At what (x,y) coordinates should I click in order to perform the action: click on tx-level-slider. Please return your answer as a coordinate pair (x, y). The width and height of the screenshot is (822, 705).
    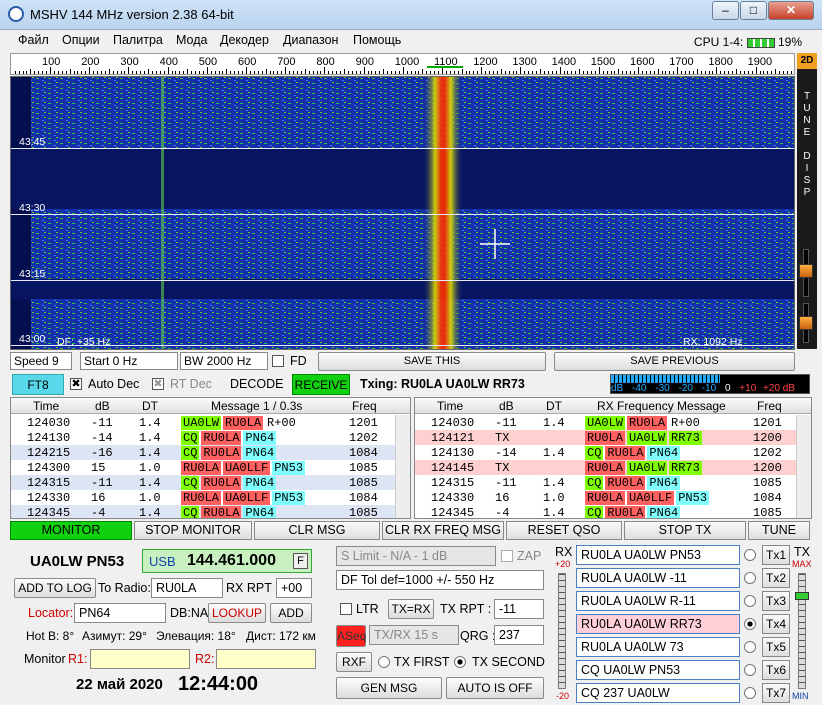
    Looking at the image, I should click on (802, 631).